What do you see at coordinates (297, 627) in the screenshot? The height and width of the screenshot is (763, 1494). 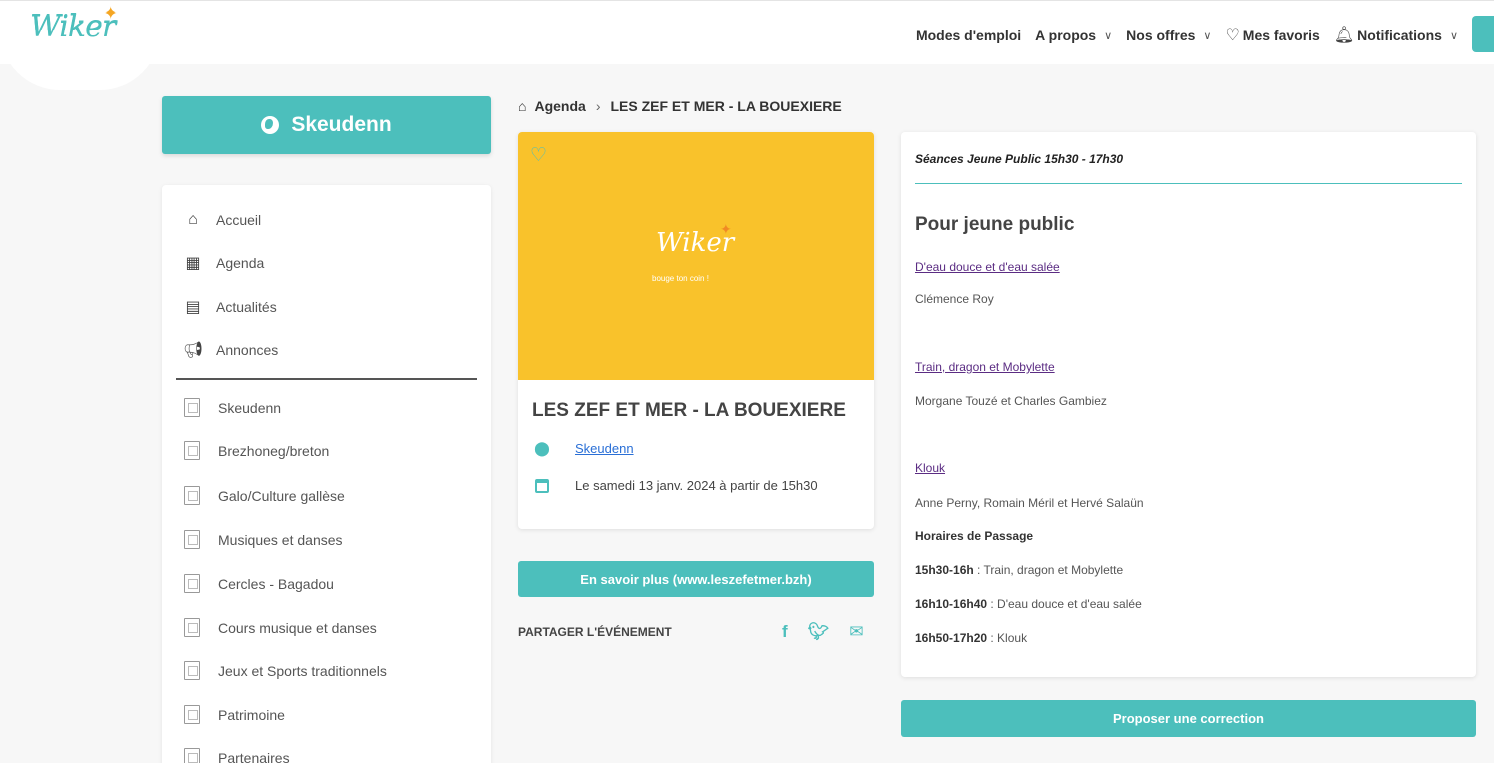 I see `sidebar-item-label: Cours musique et danses` at bounding box center [297, 627].